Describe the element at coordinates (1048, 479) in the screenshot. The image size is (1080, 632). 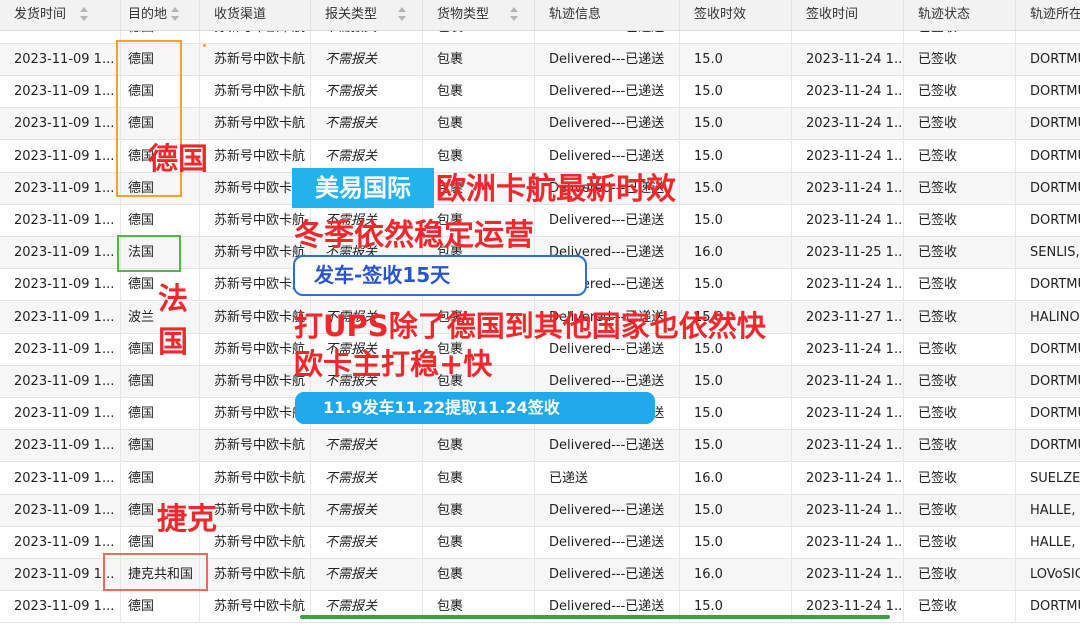
I see `cell-tracking-location: SUELZETA` at that location.